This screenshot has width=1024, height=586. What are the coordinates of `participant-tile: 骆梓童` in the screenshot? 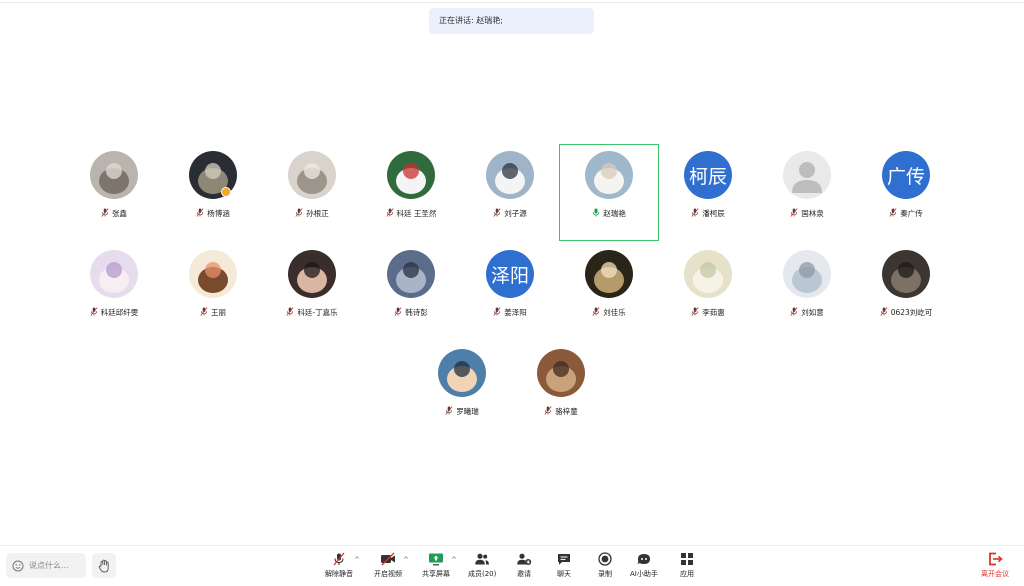 It's located at (561, 393).